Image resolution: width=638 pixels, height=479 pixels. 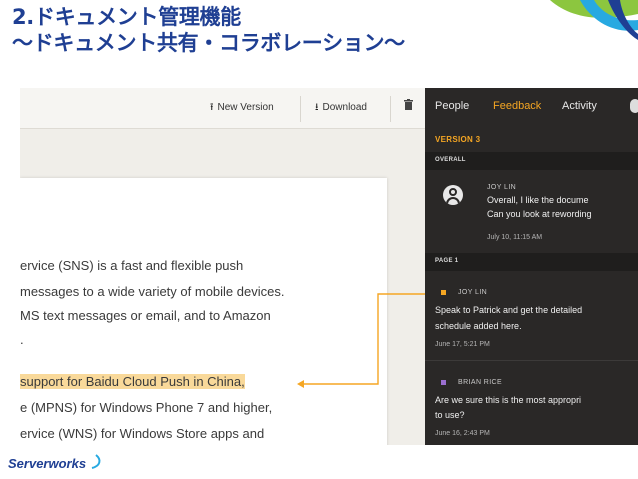 What do you see at coordinates (531, 161) in the screenshot?
I see `section-header-overall: OVERALL` at bounding box center [531, 161].